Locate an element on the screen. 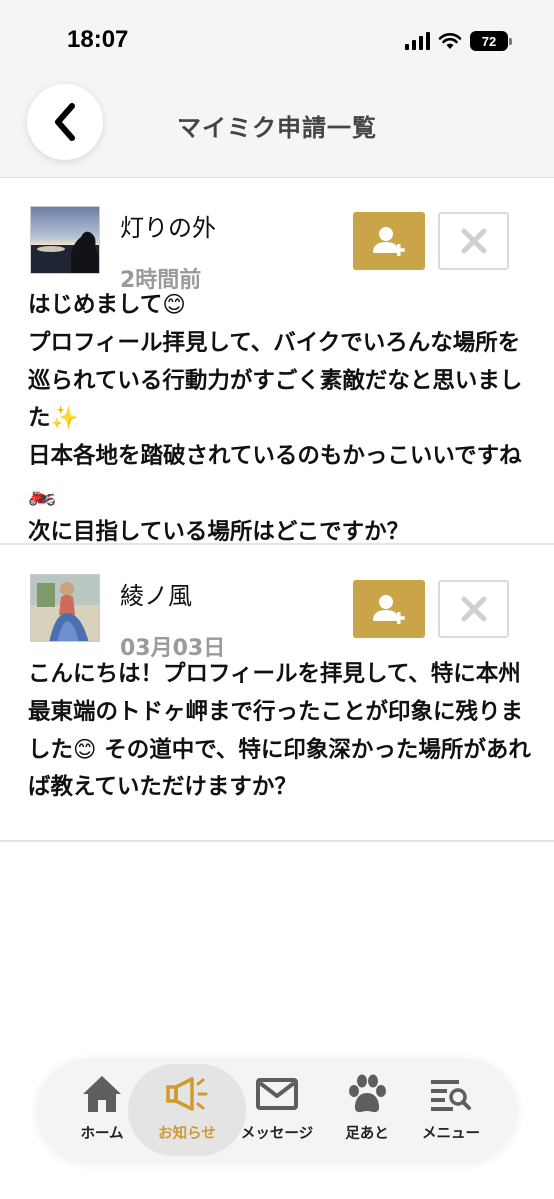  nav-label: ホーム is located at coordinates (102, 1134).